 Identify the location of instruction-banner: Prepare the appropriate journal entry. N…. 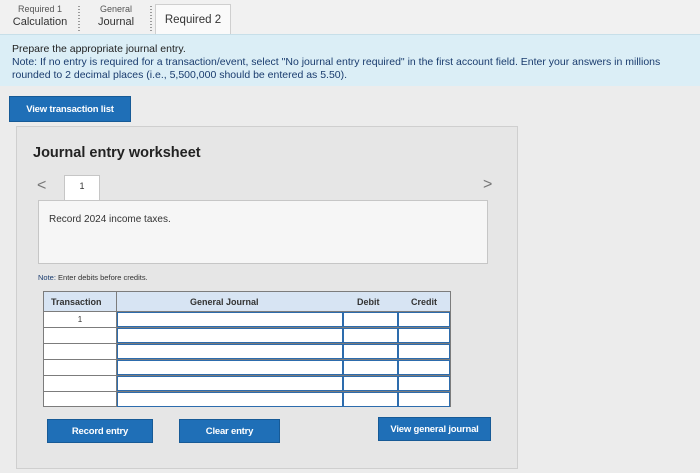
(350, 60).